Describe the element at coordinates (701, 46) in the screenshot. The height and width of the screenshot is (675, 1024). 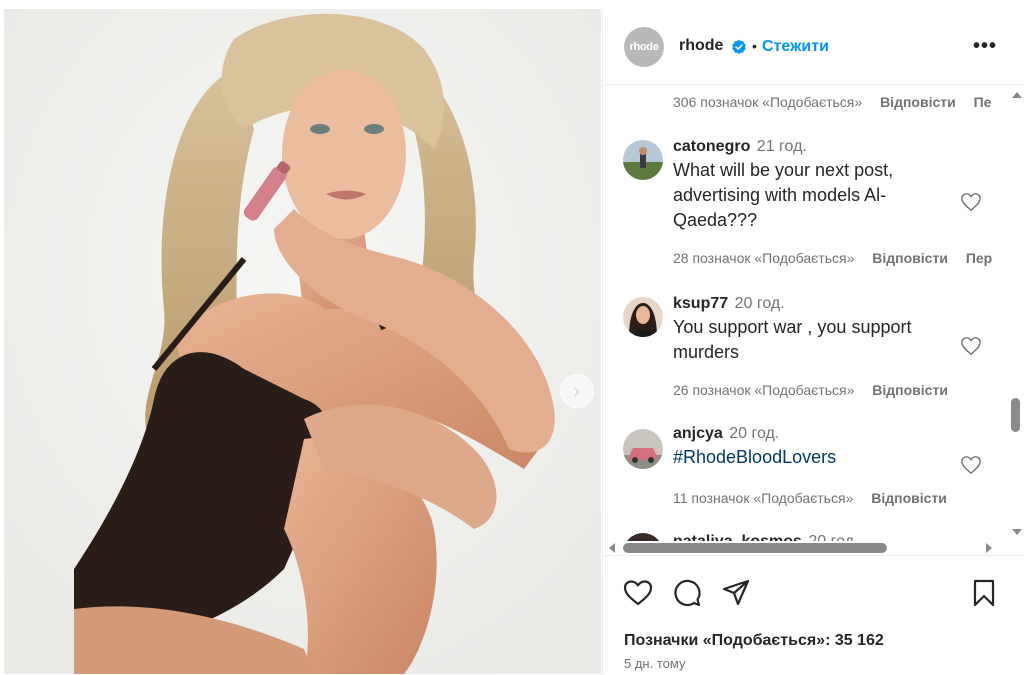
I see `account-username: rhode` at that location.